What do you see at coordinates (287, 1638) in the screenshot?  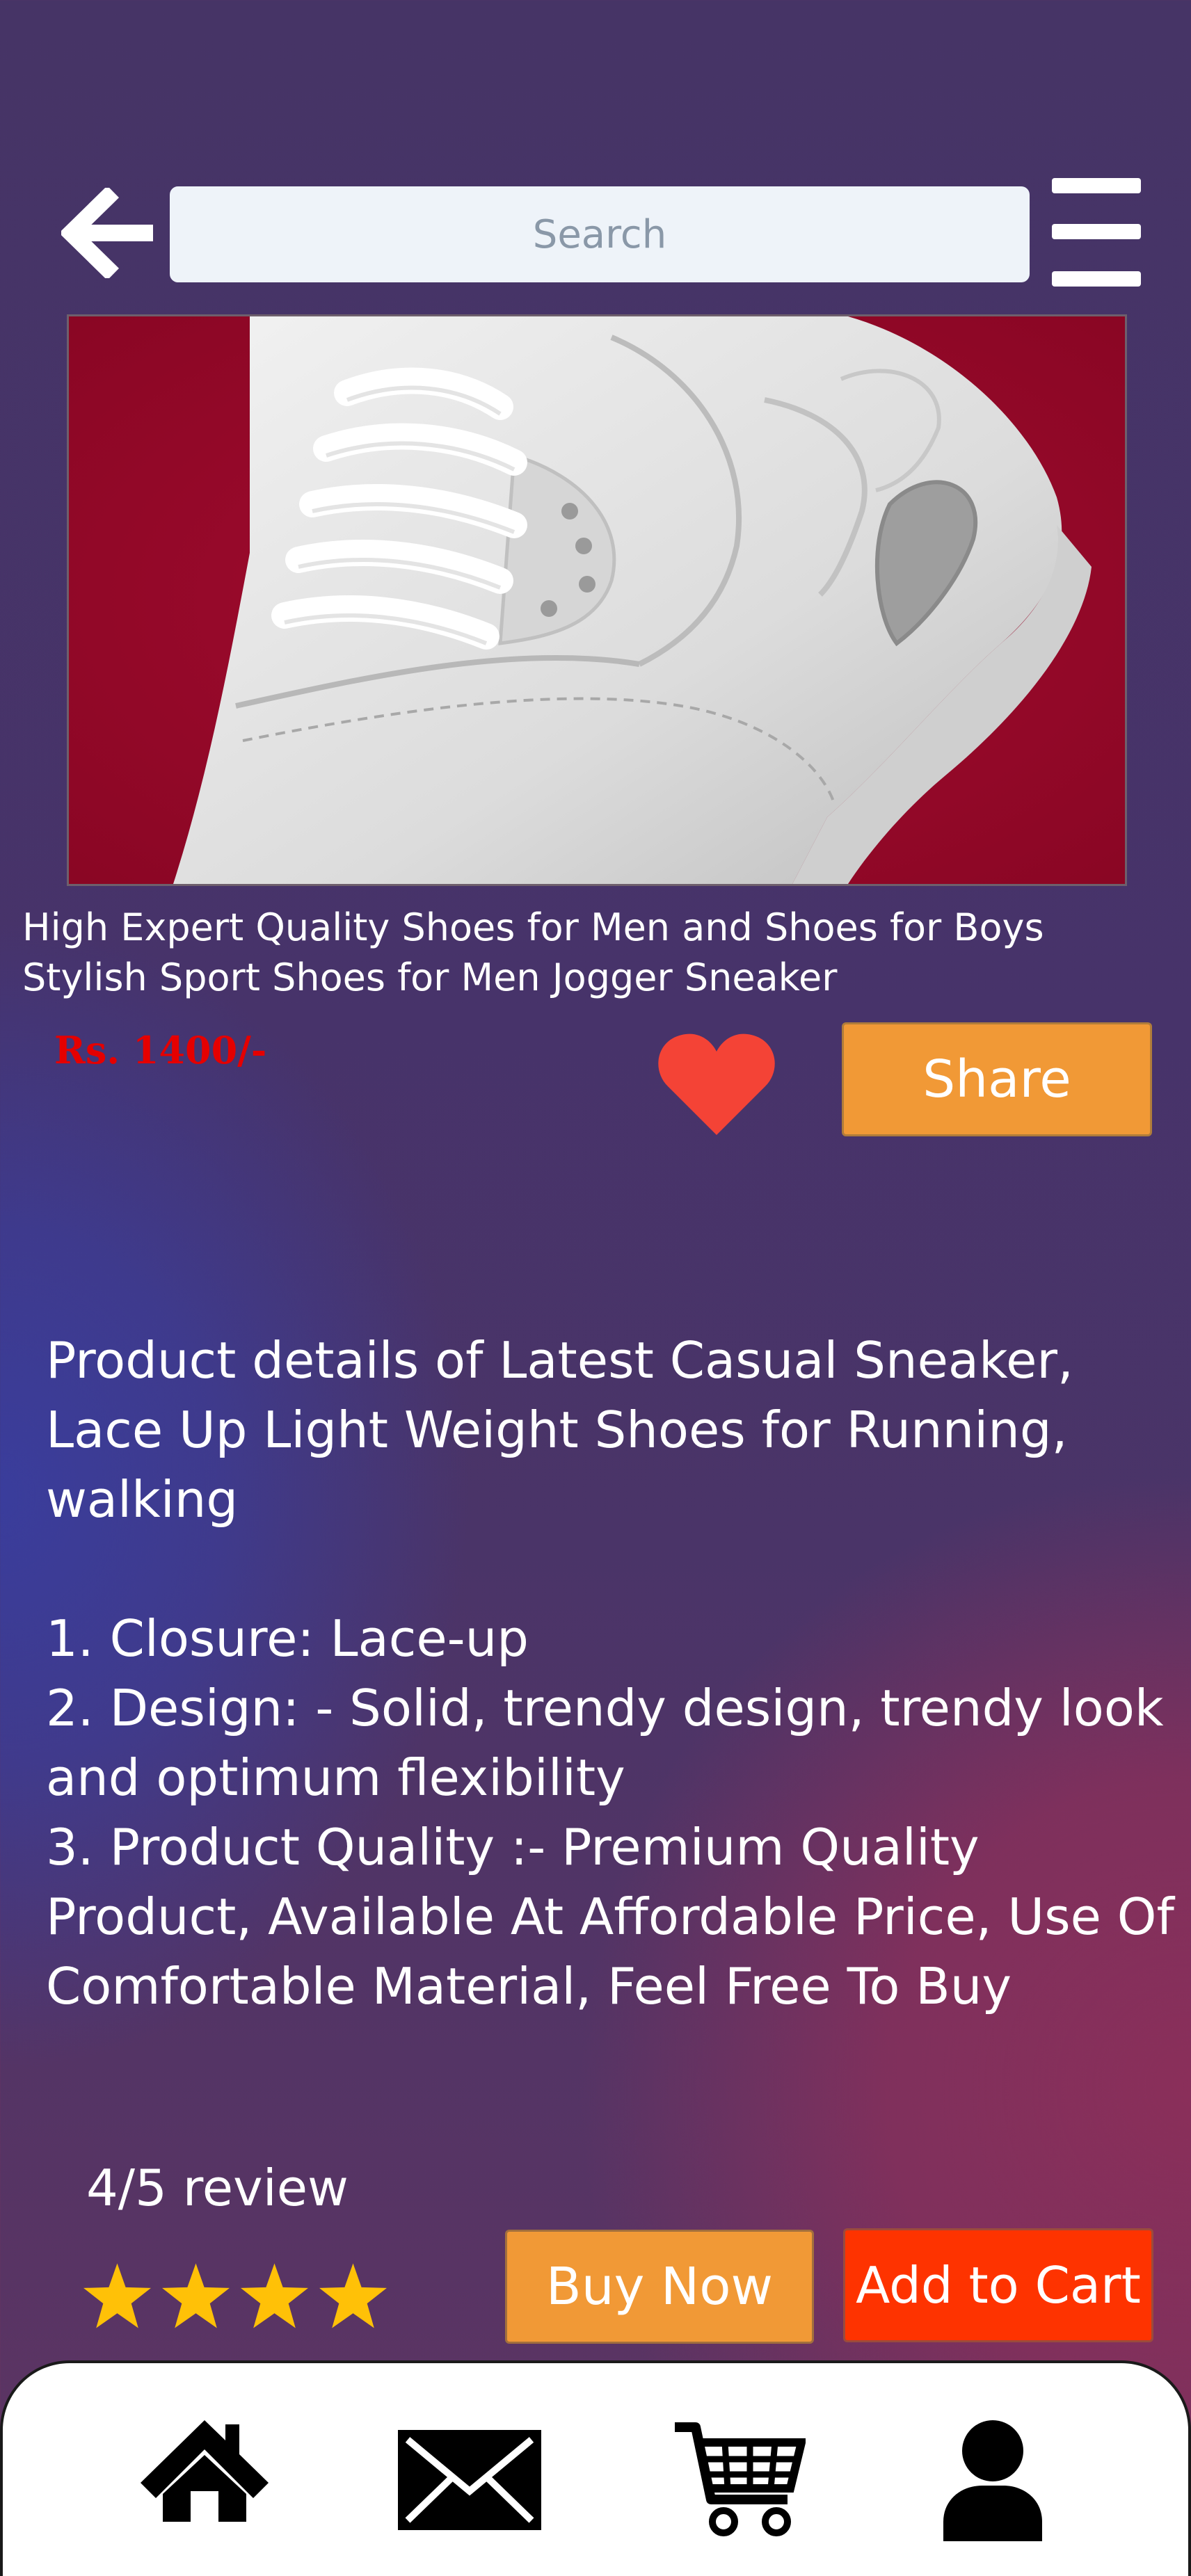 I see `details-point: 1. Closure: Lace-up` at bounding box center [287, 1638].